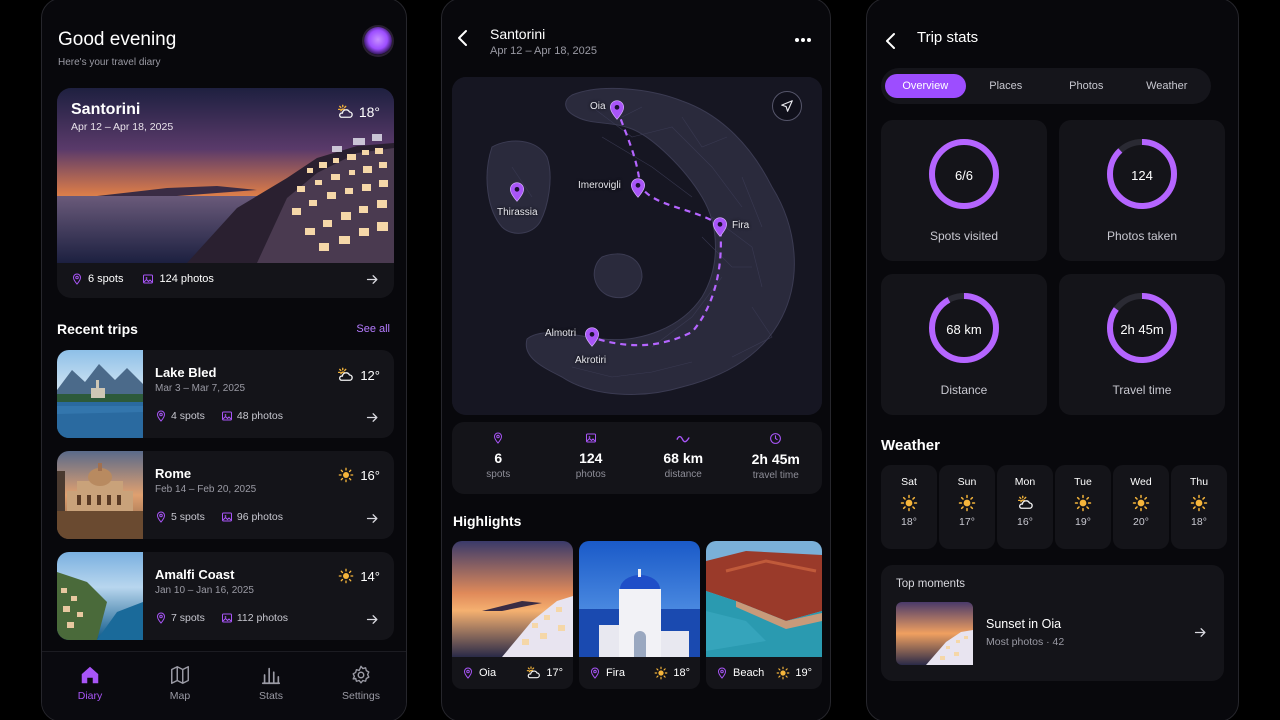  What do you see at coordinates (271, 683) in the screenshot?
I see `nav-stats: Stats` at bounding box center [271, 683].